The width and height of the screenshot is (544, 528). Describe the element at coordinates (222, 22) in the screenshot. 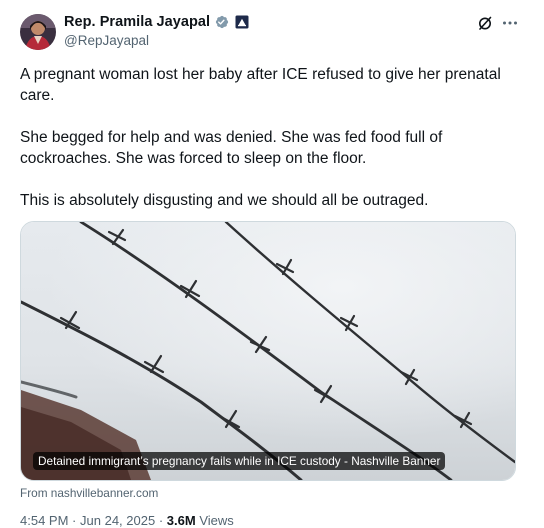

I see `verified-badge-icon` at that location.